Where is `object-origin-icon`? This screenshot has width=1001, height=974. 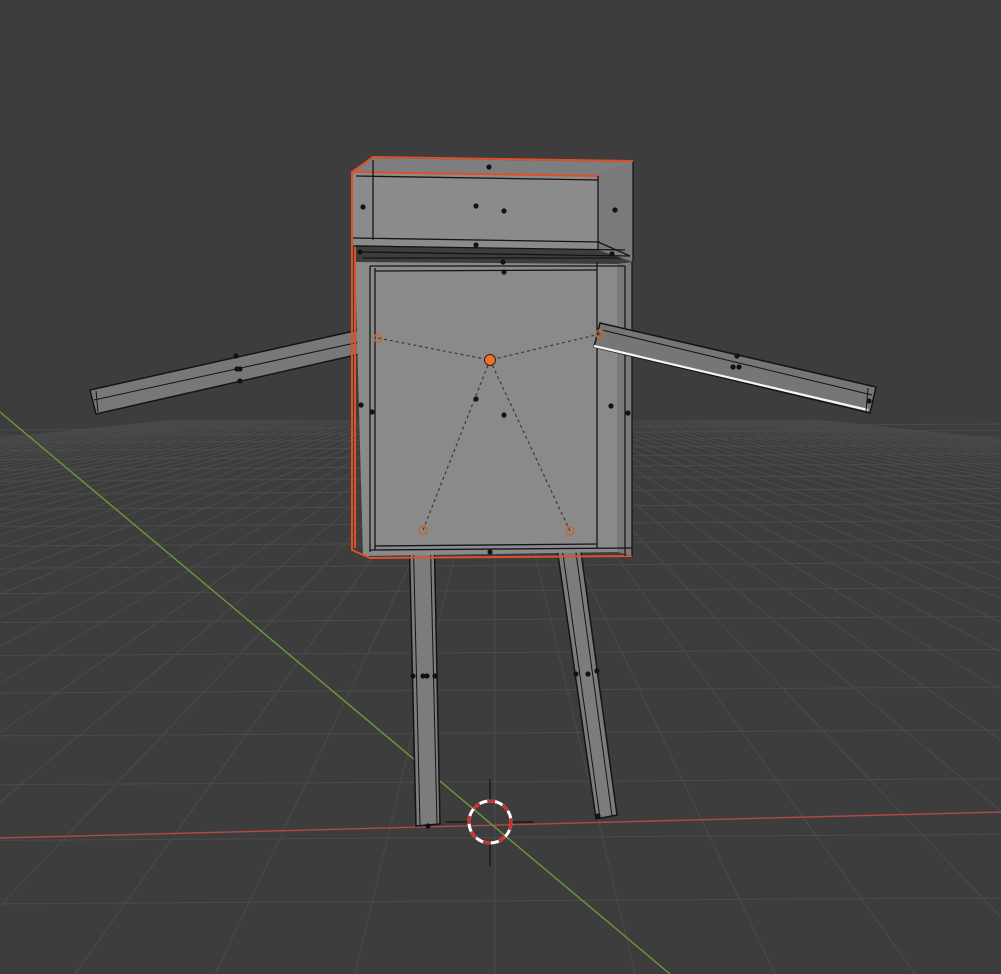 object-origin-icon is located at coordinates (490, 360).